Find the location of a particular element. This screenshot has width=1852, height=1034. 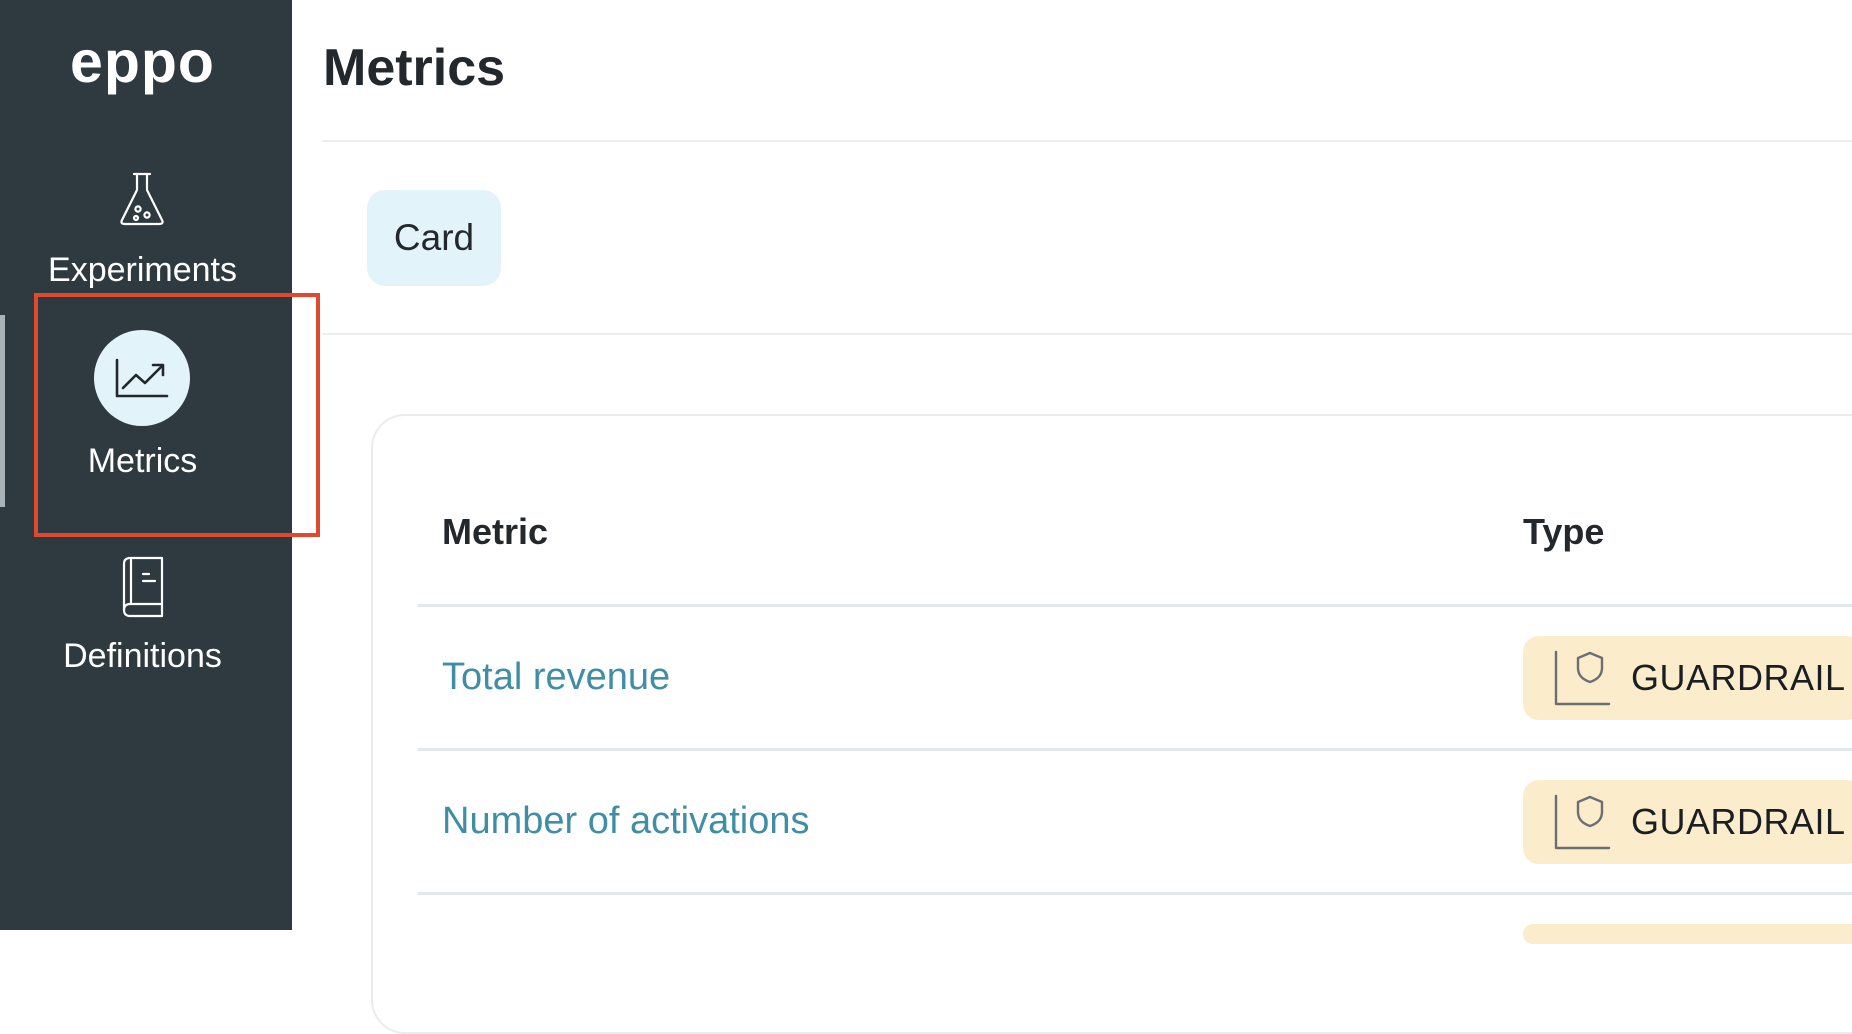

eppo-logo: eppo is located at coordinates (142, 62).